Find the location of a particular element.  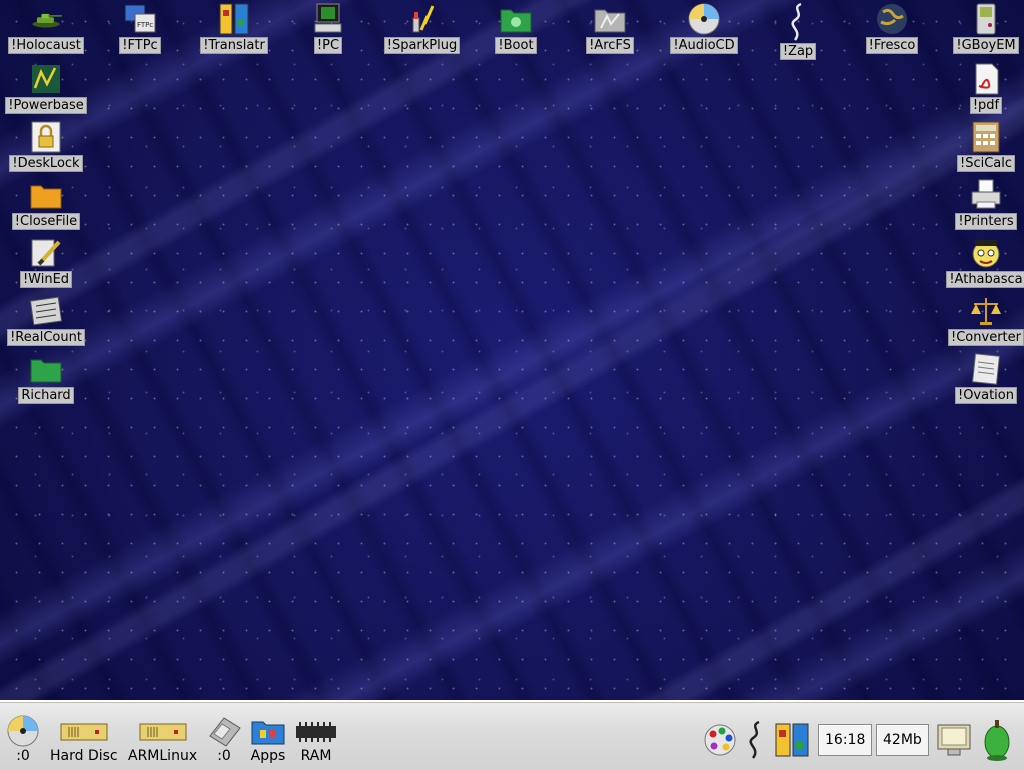

app-icon-zap: !Zap is located at coordinates (798, 31).